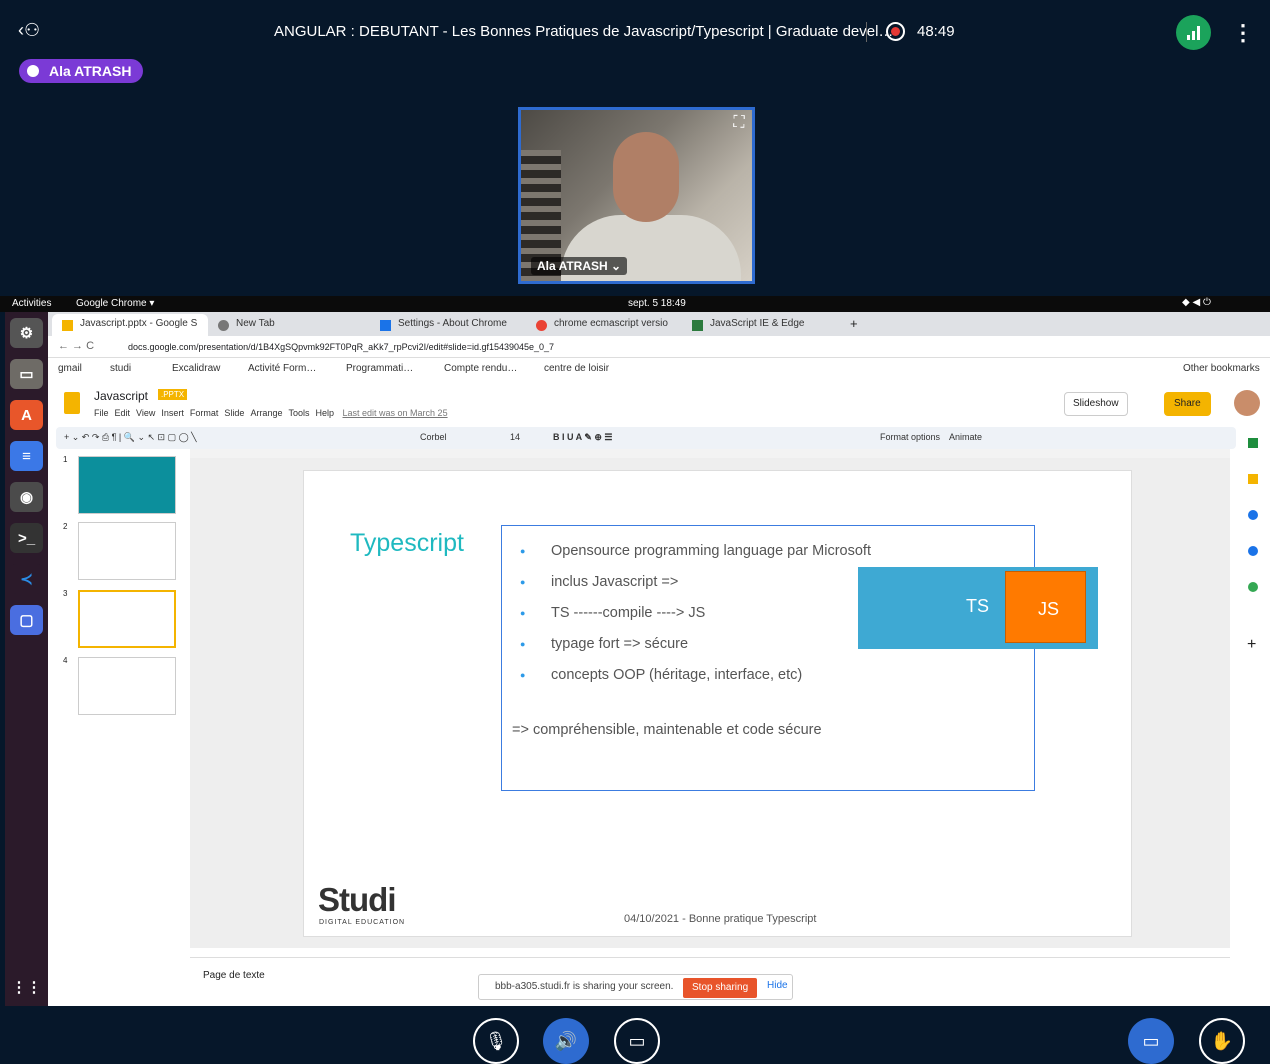  I want to click on contacts-icon, so click(1253, 551).